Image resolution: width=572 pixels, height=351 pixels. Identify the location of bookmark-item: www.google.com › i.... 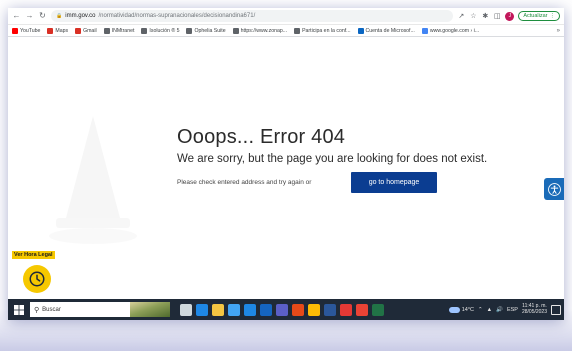
(450, 30).